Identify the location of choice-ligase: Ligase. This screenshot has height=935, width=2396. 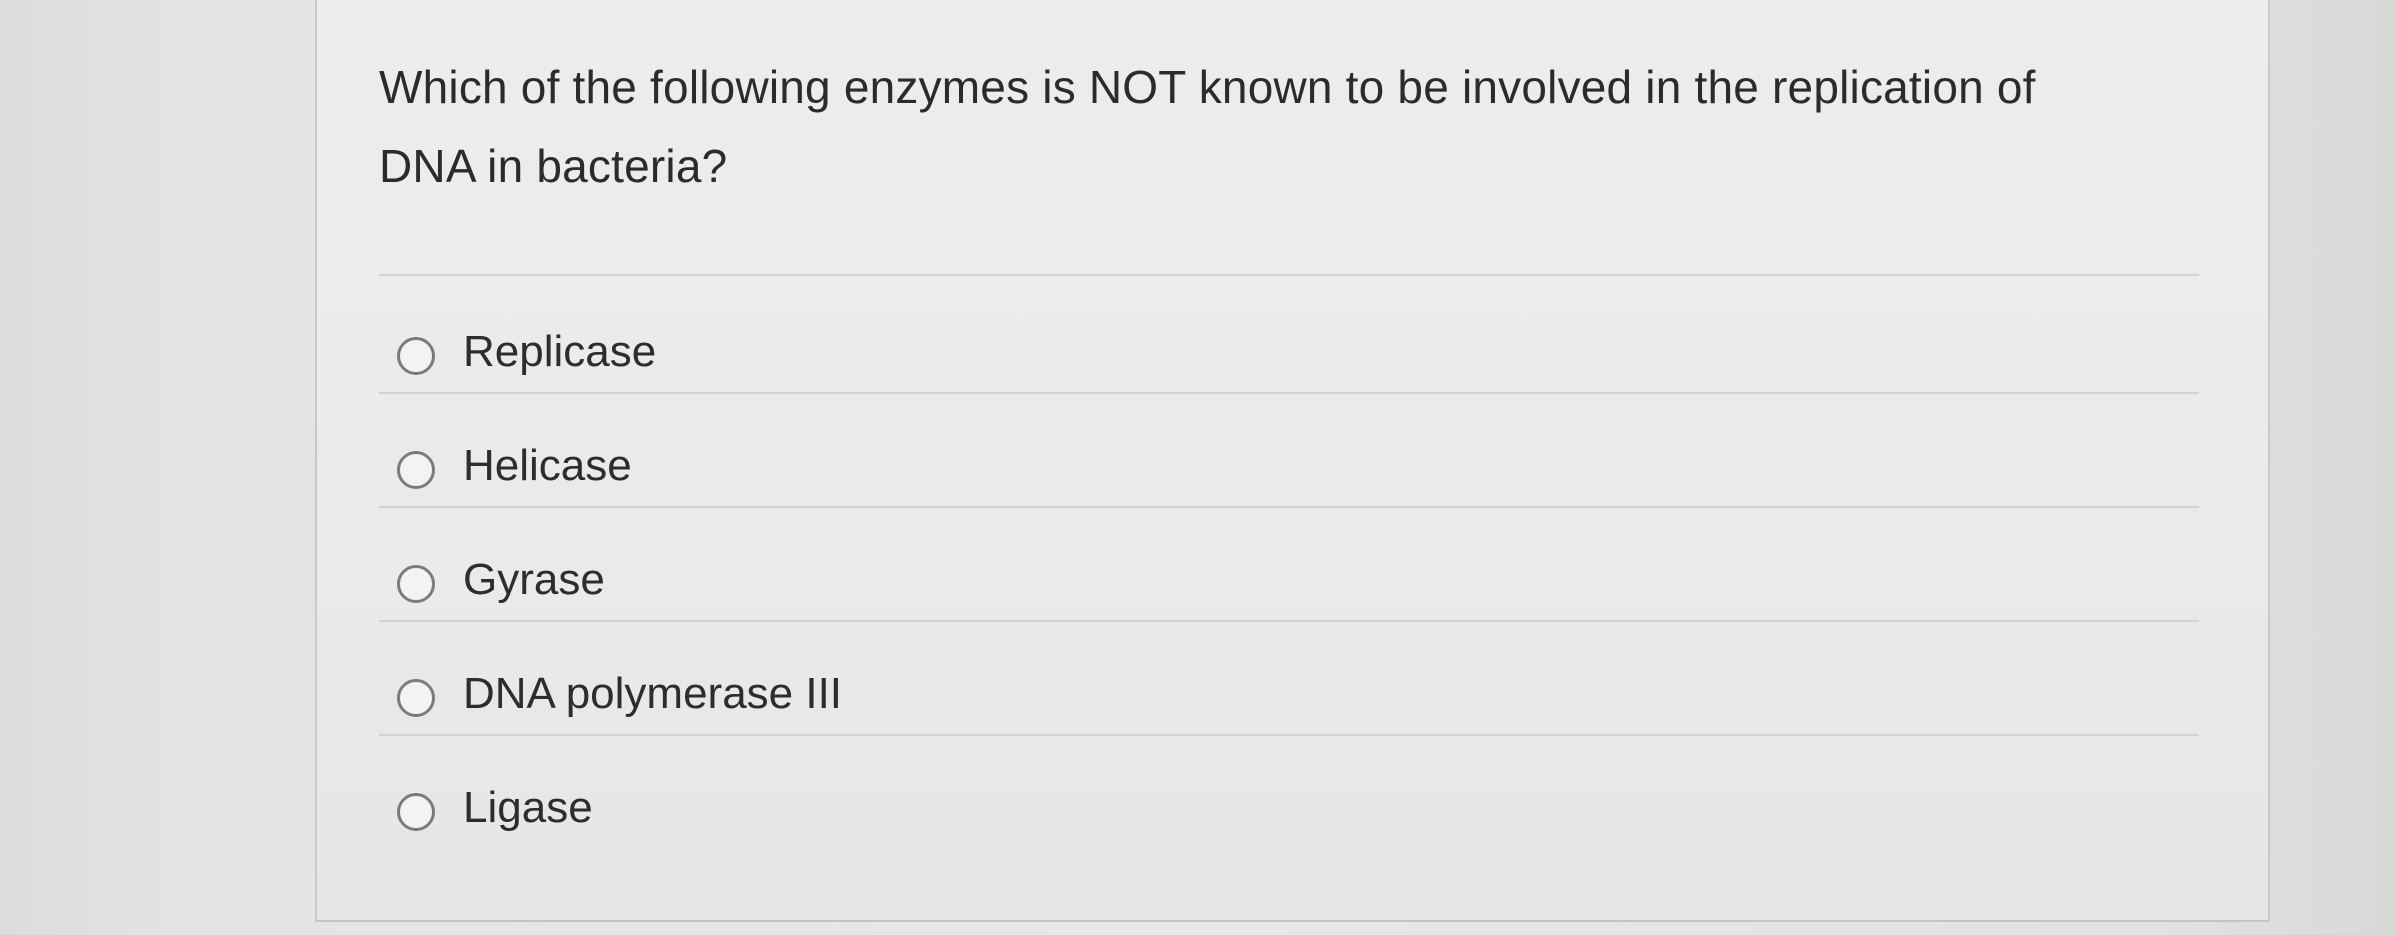
(1289, 793).